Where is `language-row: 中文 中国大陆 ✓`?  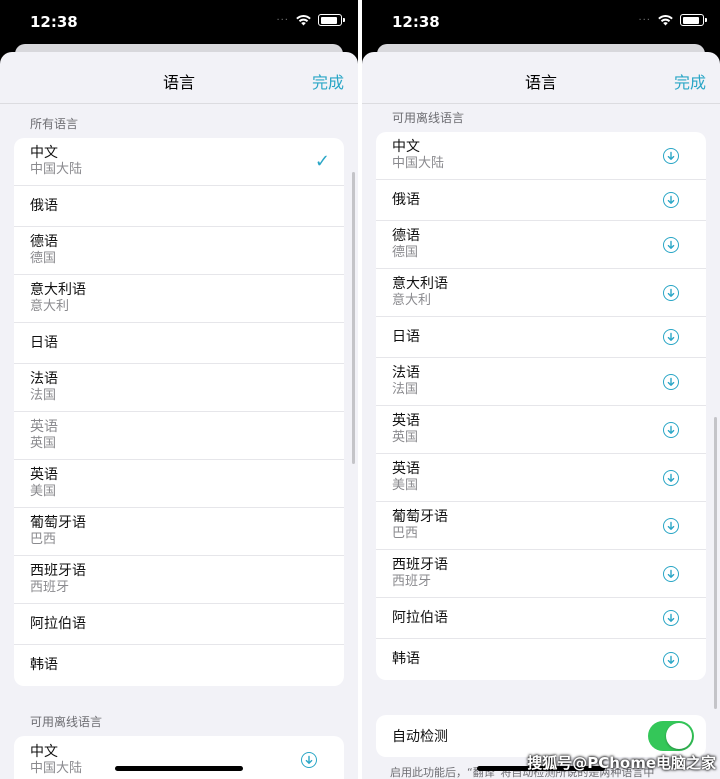 language-row: 中文 中国大陆 ✓ is located at coordinates (179, 162).